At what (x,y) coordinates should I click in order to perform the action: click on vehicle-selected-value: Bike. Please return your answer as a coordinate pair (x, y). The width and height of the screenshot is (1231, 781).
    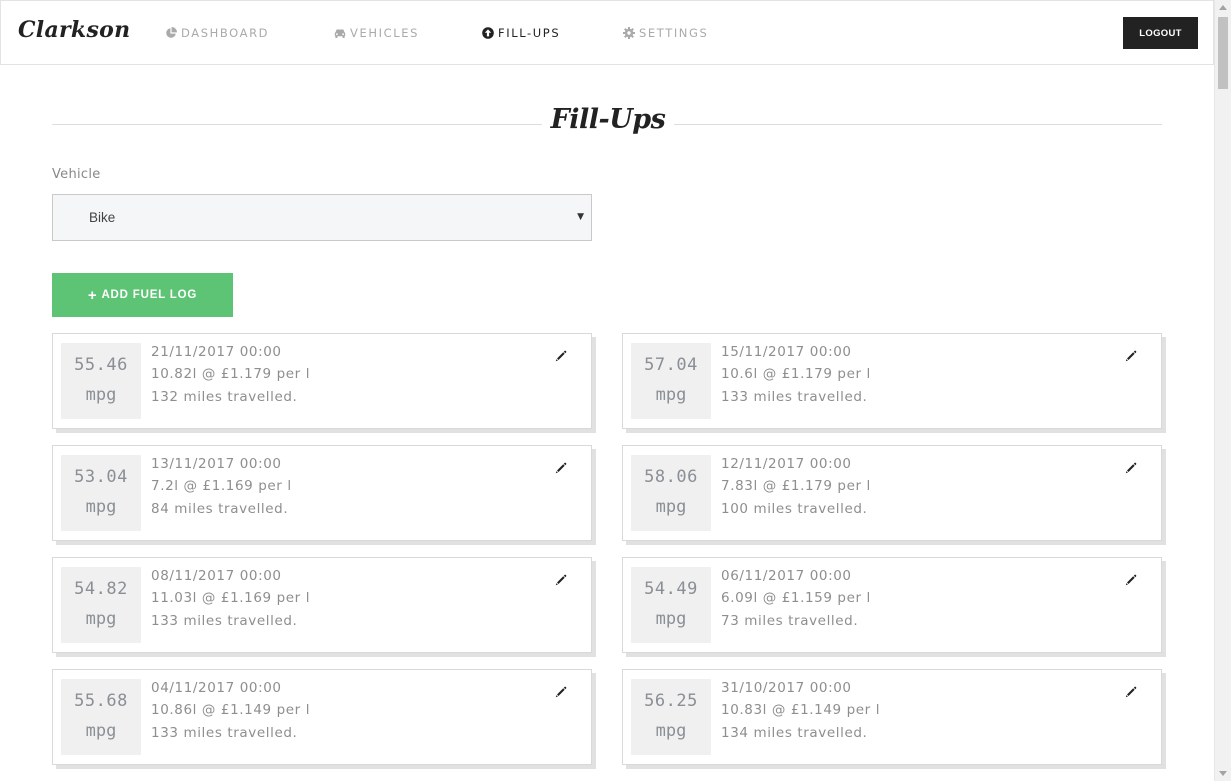
    Looking at the image, I should click on (102, 217).